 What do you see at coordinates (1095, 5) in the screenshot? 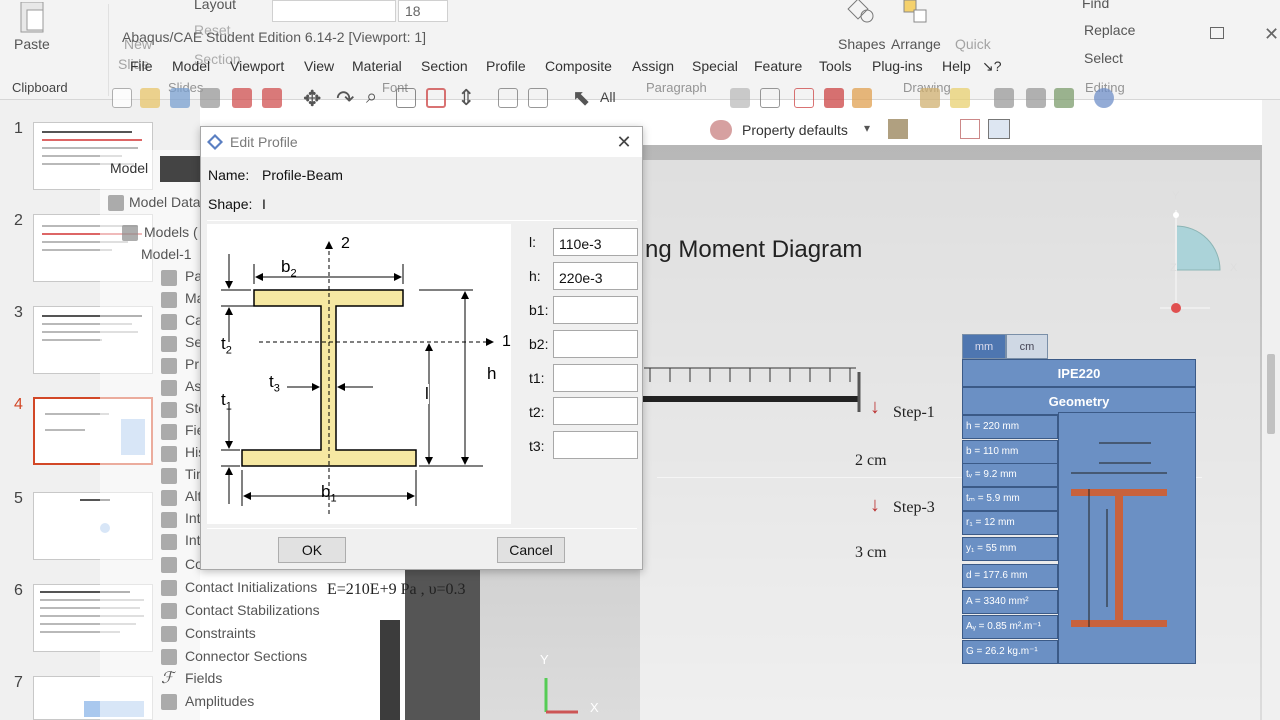
I see `find-button: Find` at bounding box center [1095, 5].